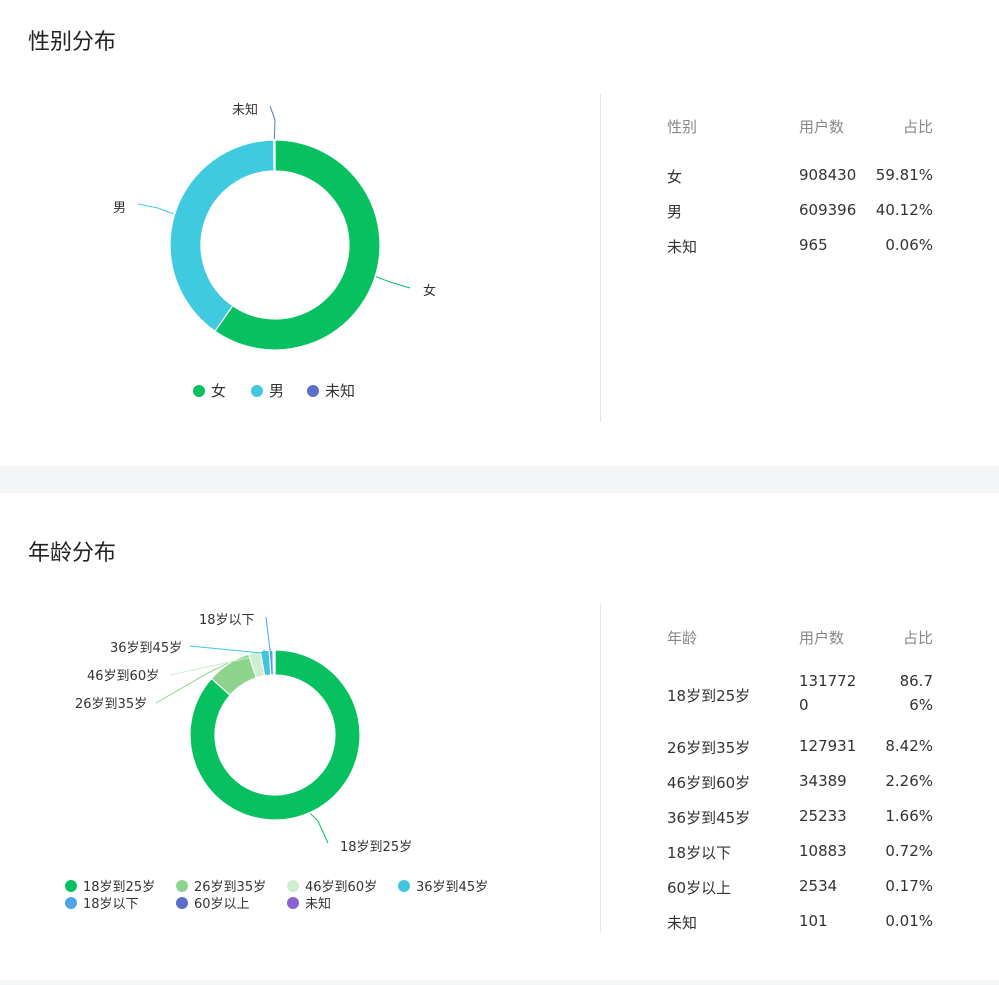 Image resolution: width=999 pixels, height=985 pixels. Describe the element at coordinates (675, 177) in the screenshot. I see `gender-row-label: 女` at that location.